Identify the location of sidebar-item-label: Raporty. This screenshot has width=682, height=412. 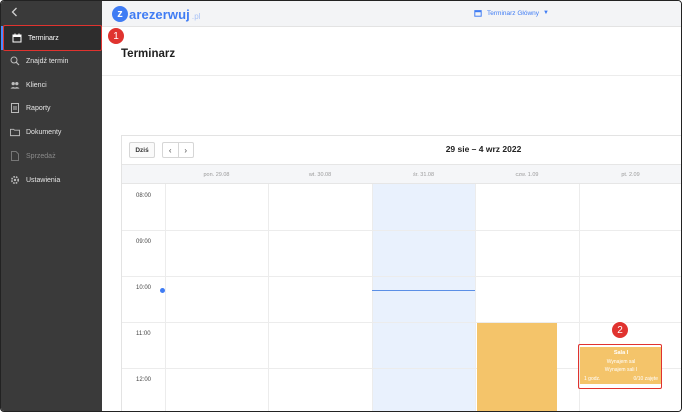
(38, 108).